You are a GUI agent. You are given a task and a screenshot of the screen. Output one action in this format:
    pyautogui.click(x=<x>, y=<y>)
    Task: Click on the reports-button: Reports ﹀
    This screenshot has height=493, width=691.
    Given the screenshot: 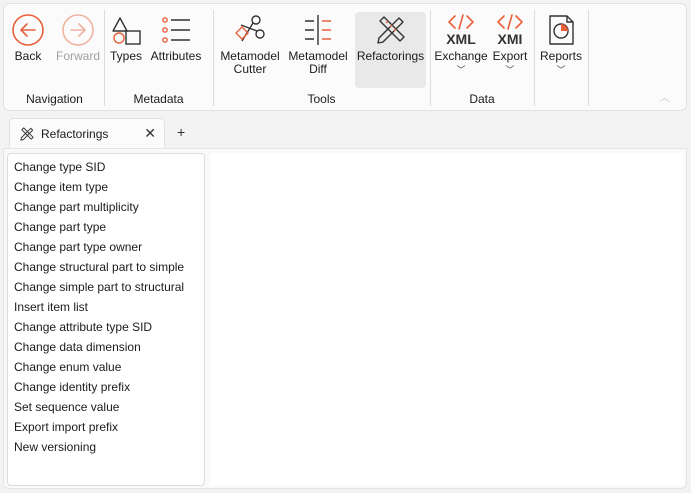 What is the action you would take?
    pyautogui.click(x=561, y=44)
    